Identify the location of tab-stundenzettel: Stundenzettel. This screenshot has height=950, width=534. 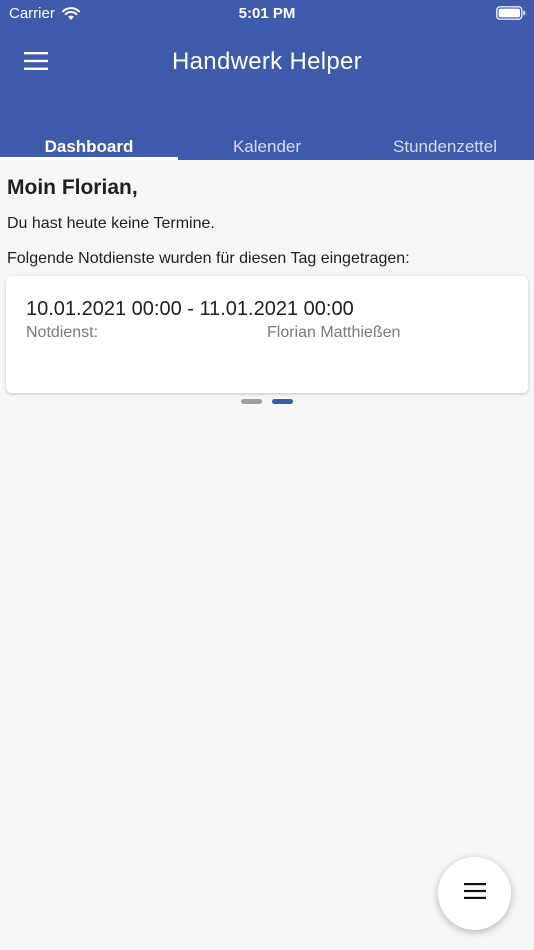
(445, 144).